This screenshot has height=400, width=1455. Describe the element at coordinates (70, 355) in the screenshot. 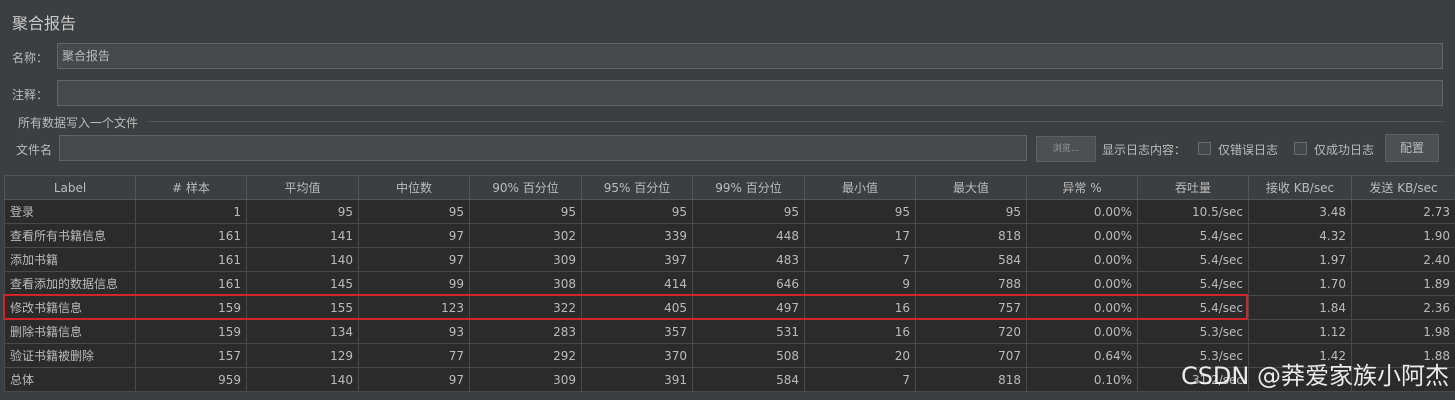

I see `row-label-cell: 验证书籍被删除` at that location.